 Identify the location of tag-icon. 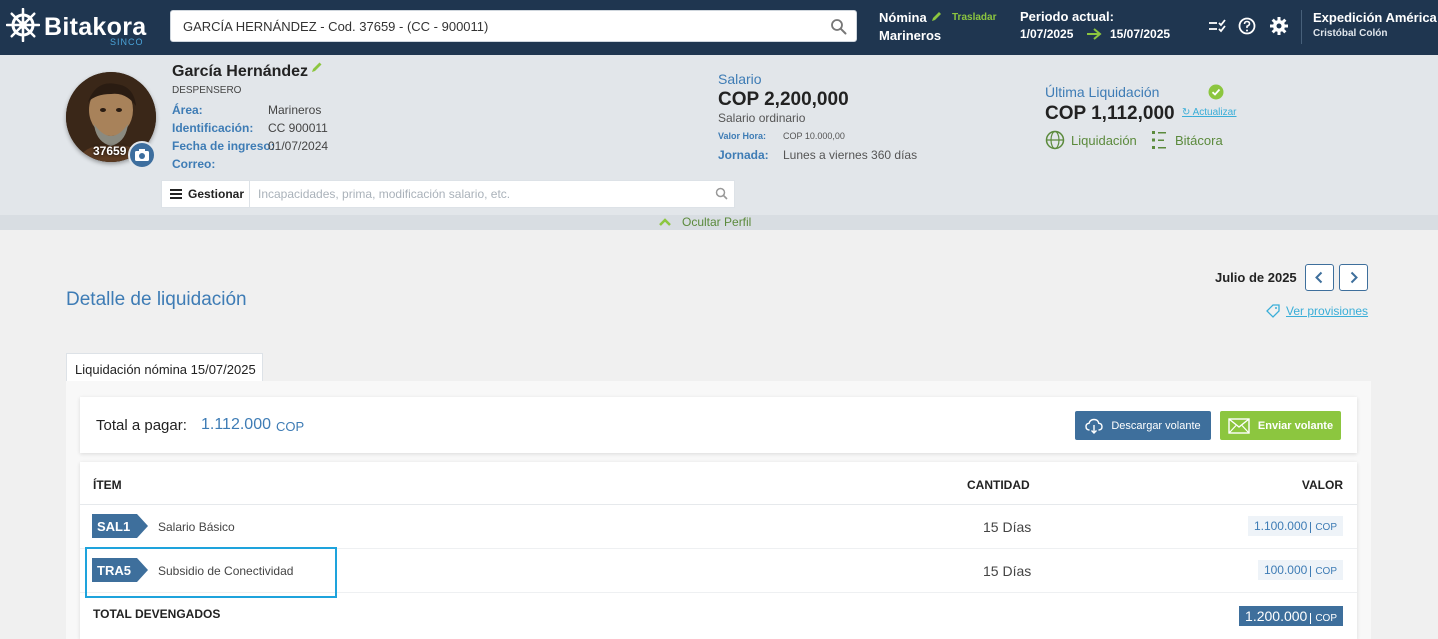
(1273, 311).